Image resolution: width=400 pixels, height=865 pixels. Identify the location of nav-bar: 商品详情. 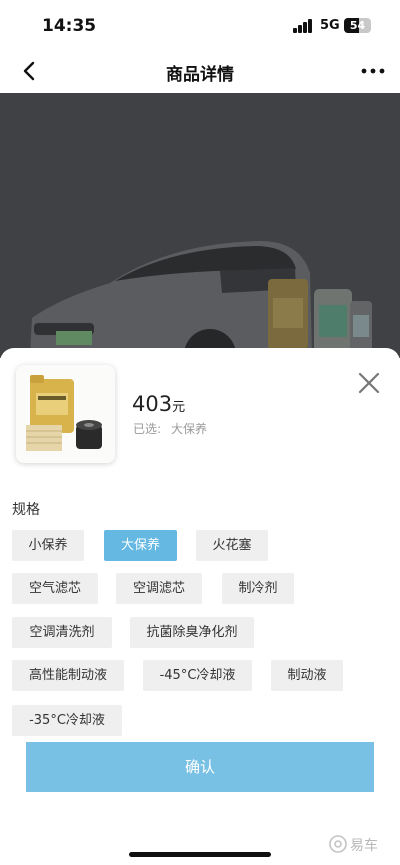
(200, 71).